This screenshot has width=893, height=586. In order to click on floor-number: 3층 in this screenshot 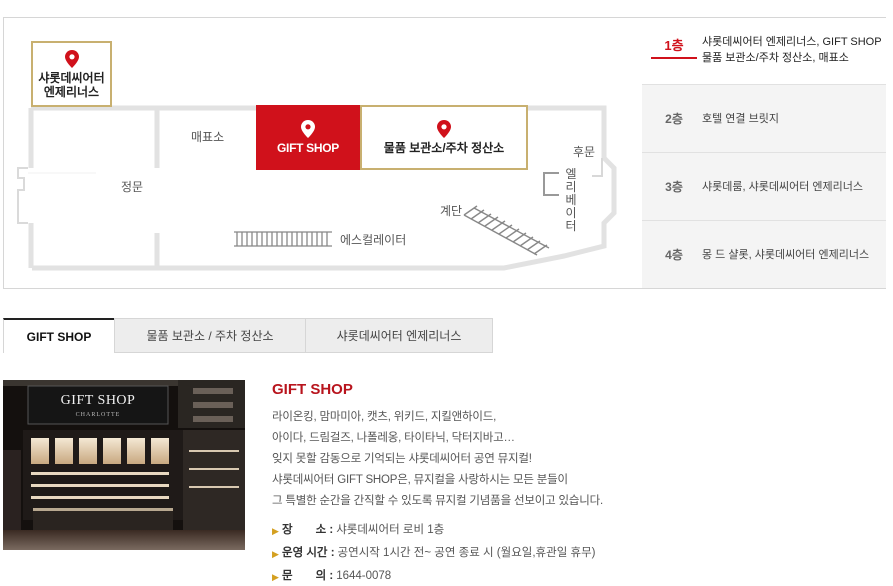, I will do `click(674, 187)`.